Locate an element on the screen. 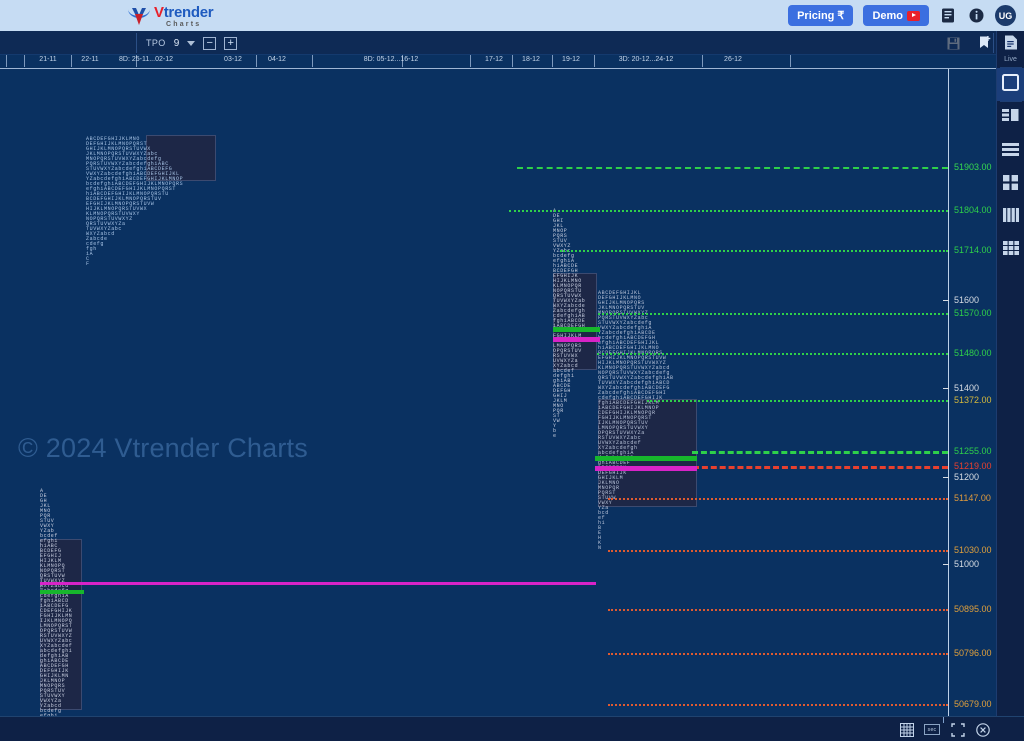  vah-left-line is located at coordinates (62, 592).